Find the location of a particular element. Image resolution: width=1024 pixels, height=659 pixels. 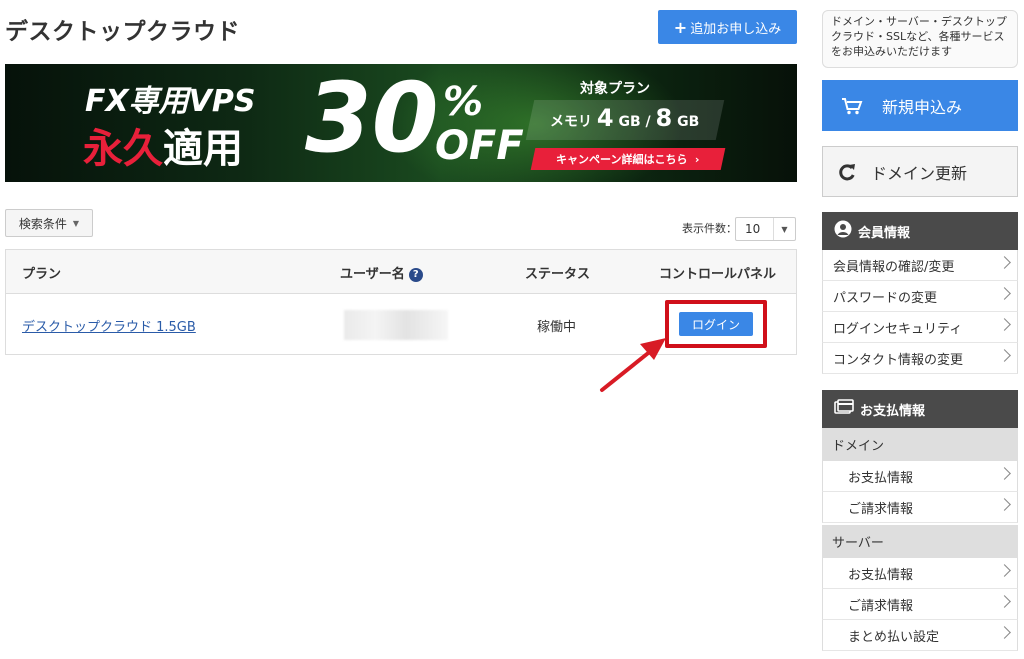

add-order-label: 追加お申し込み is located at coordinates (736, 29).